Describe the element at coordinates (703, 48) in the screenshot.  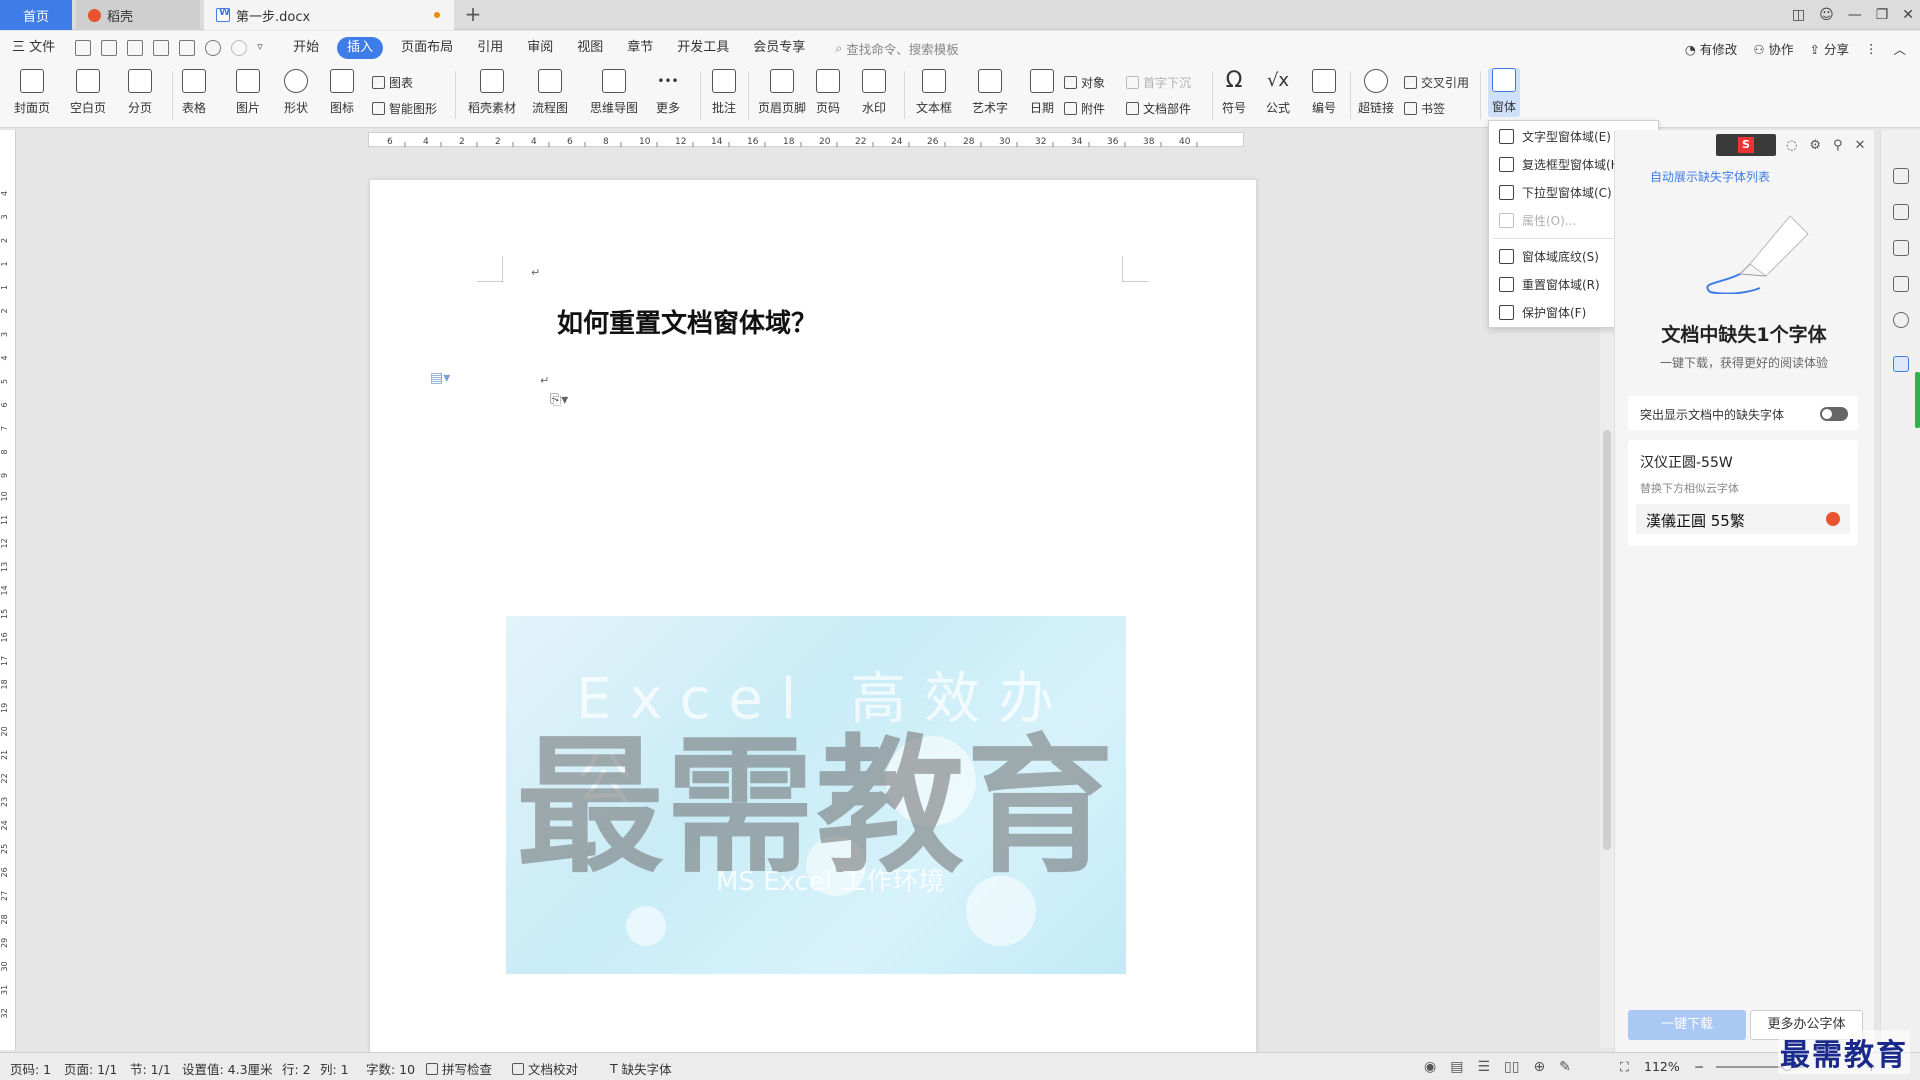
I see `tab-developer: 开发工具` at that location.